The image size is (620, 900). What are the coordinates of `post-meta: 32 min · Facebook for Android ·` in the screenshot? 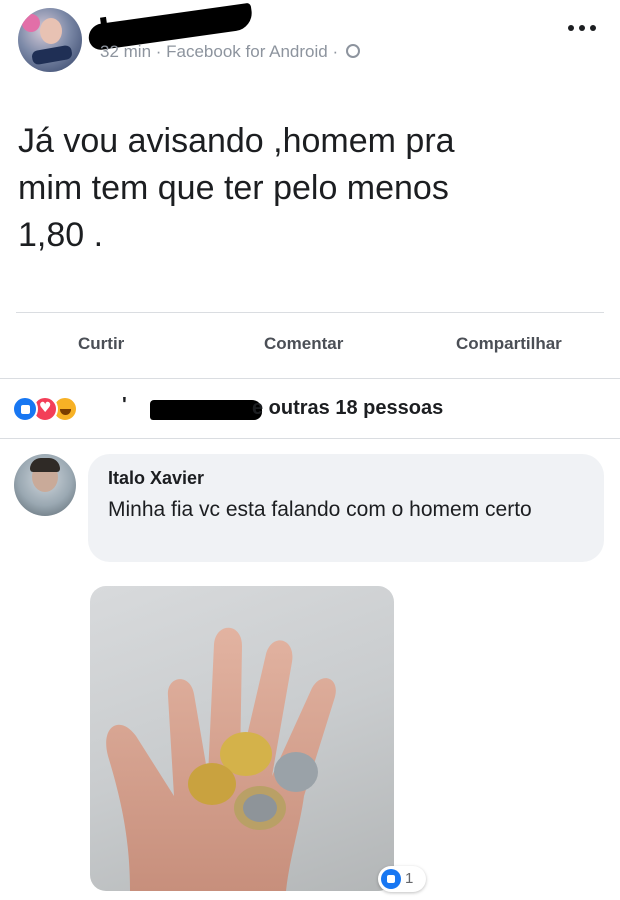 It's located at (230, 52).